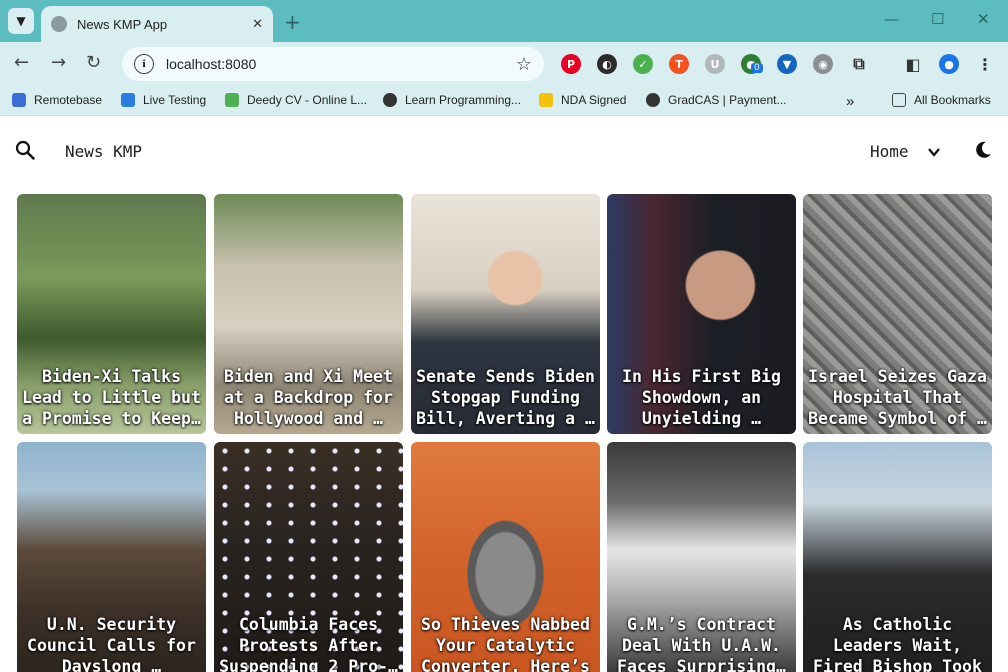 Image resolution: width=1008 pixels, height=672 pixels. I want to click on chevron-down-icon: ▼, so click(21, 21).